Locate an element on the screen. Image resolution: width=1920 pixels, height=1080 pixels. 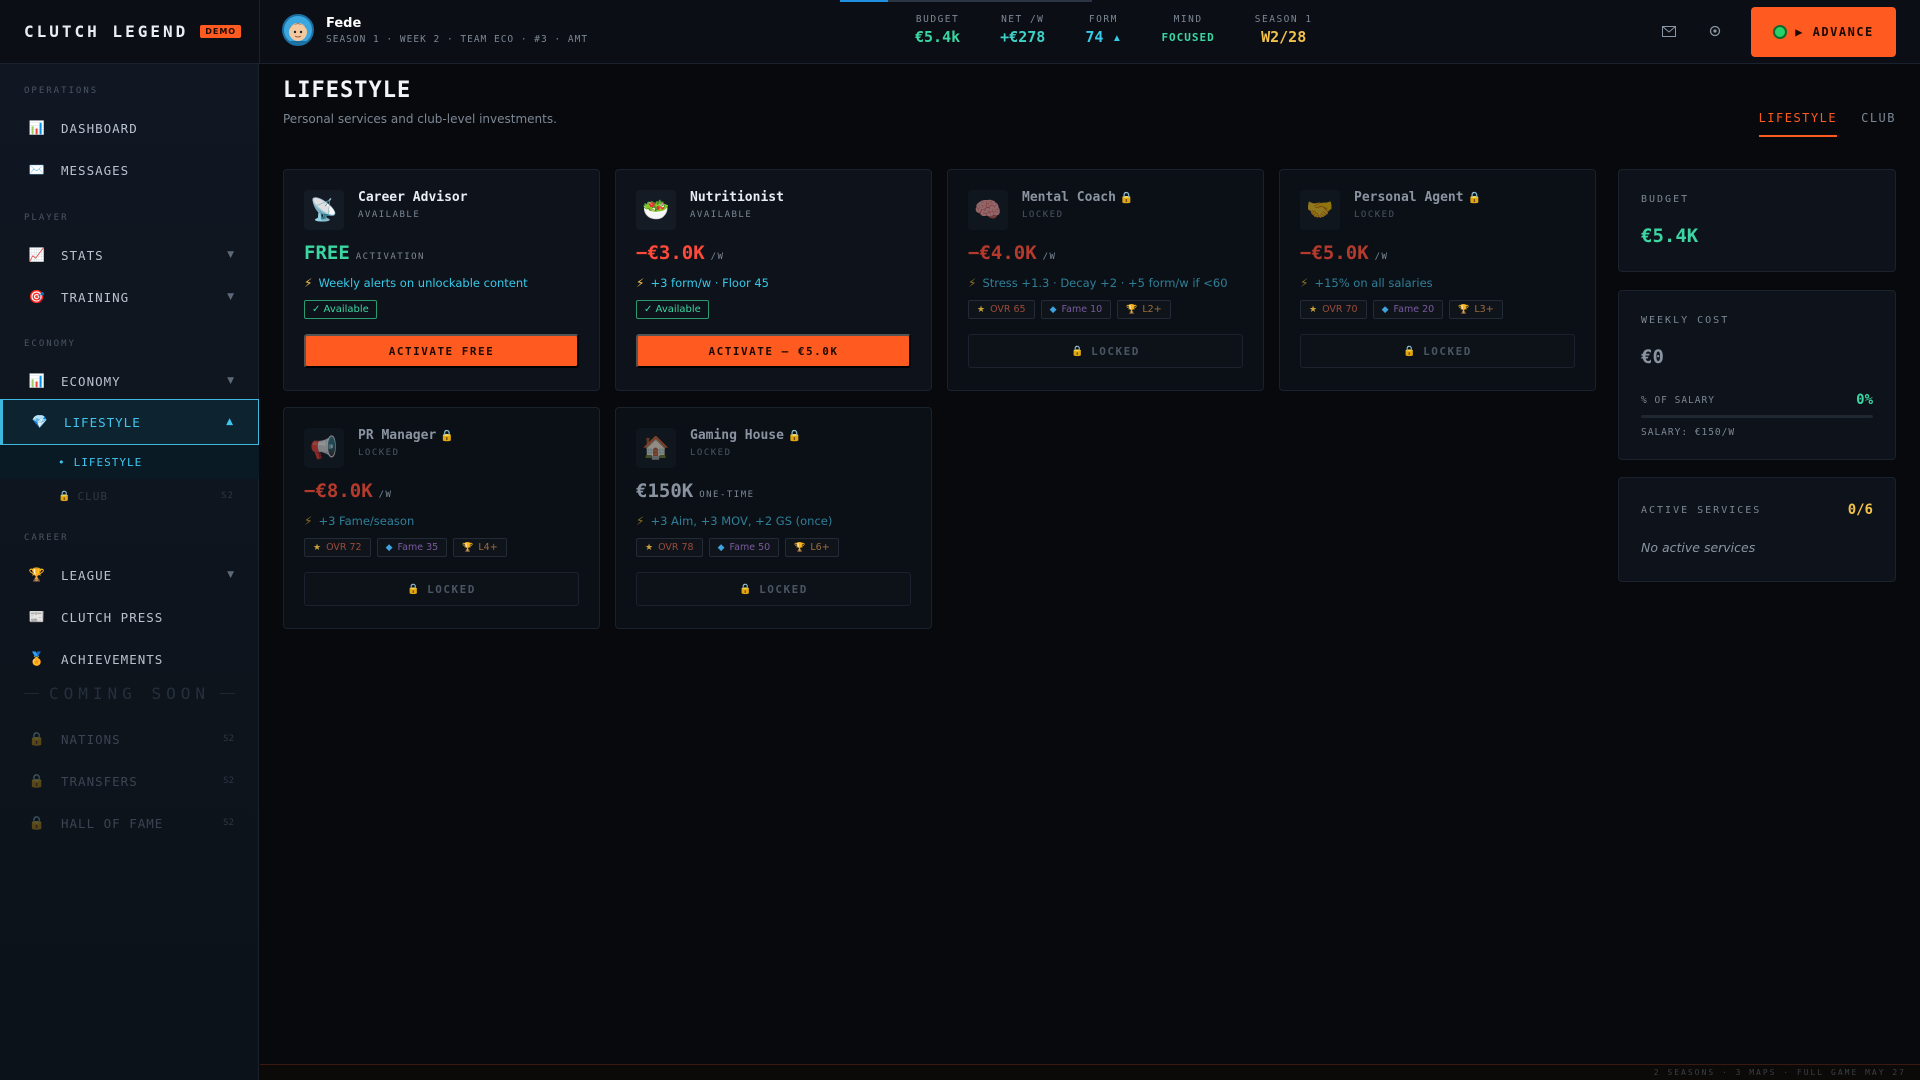
sidebar-subitem-lifestyle: • LIFESTYLE is located at coordinates (129, 462).